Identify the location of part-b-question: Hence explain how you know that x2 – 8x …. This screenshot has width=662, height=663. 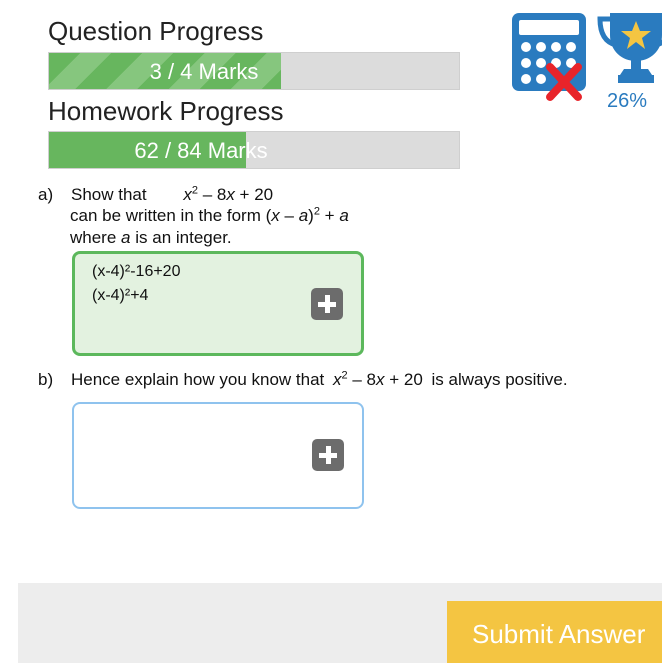
(319, 379).